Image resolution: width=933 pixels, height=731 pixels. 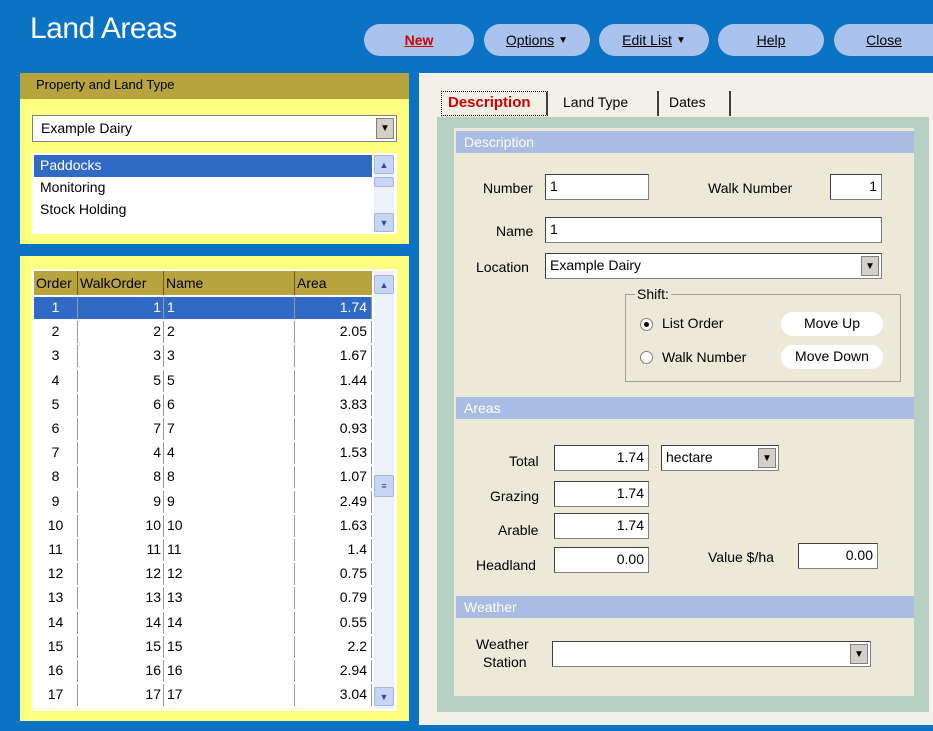 I want to click on cell-walk-order: 2, so click(x=121, y=332).